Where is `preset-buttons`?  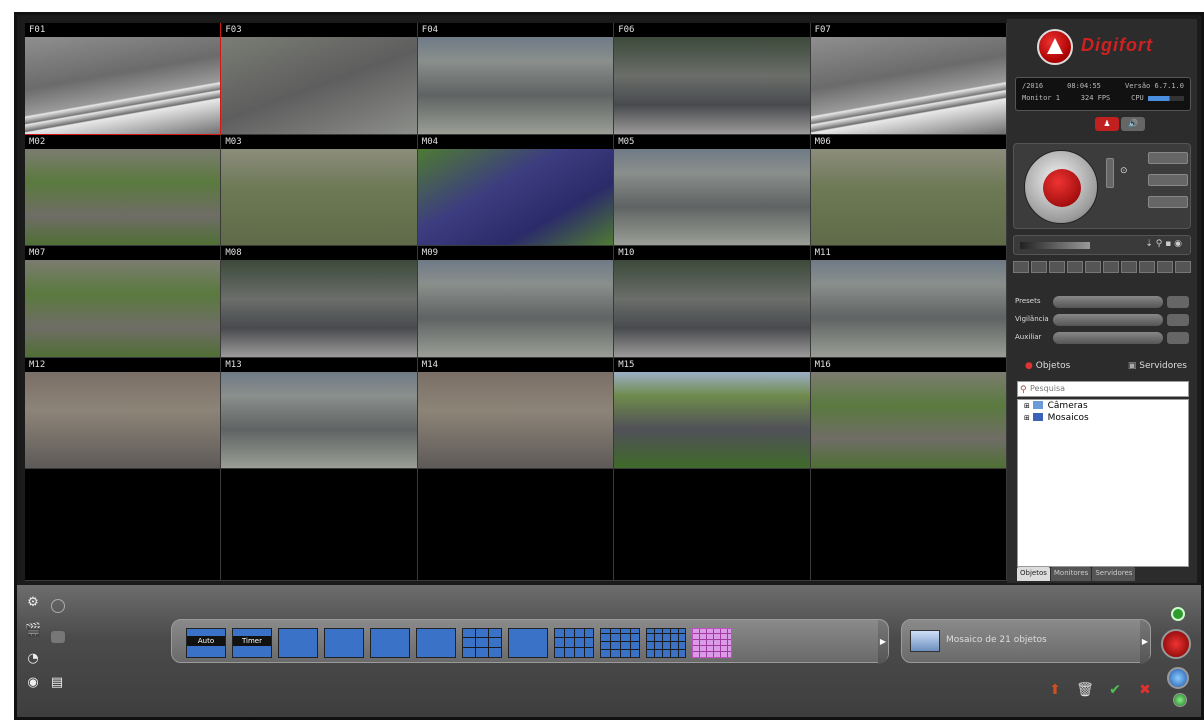 preset-buttons is located at coordinates (1102, 267).